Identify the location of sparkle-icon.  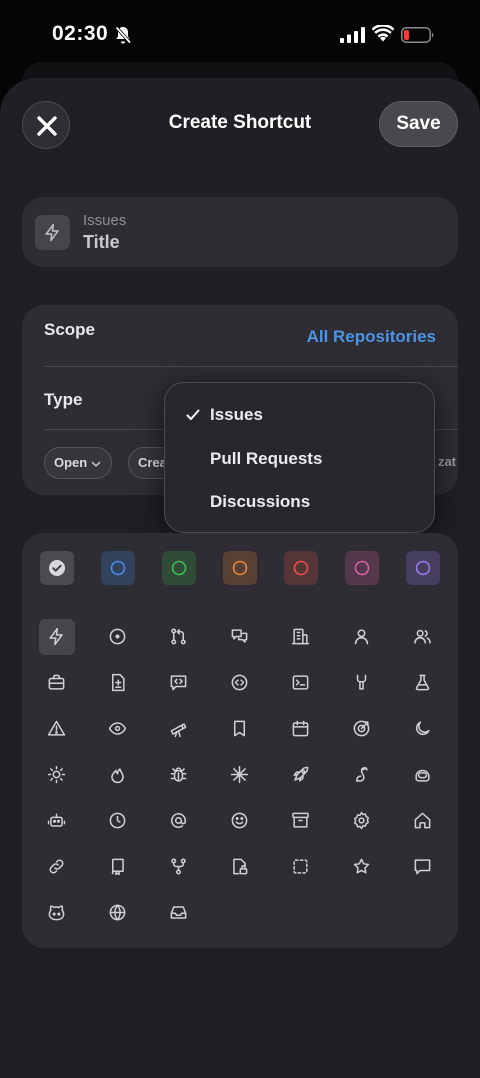
(239, 774).